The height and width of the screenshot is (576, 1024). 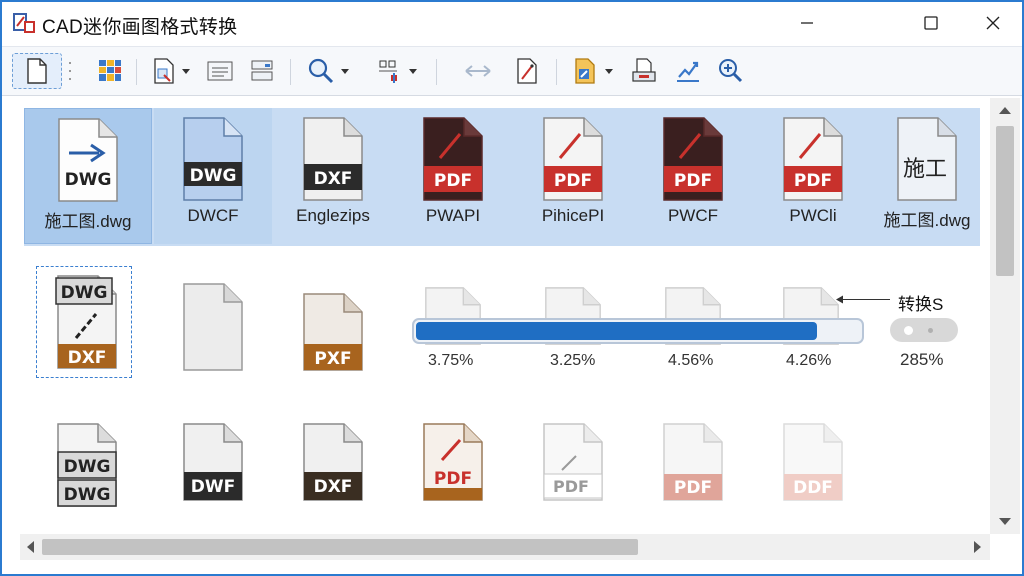 I want to click on minimize-icon, so click(x=807, y=23).